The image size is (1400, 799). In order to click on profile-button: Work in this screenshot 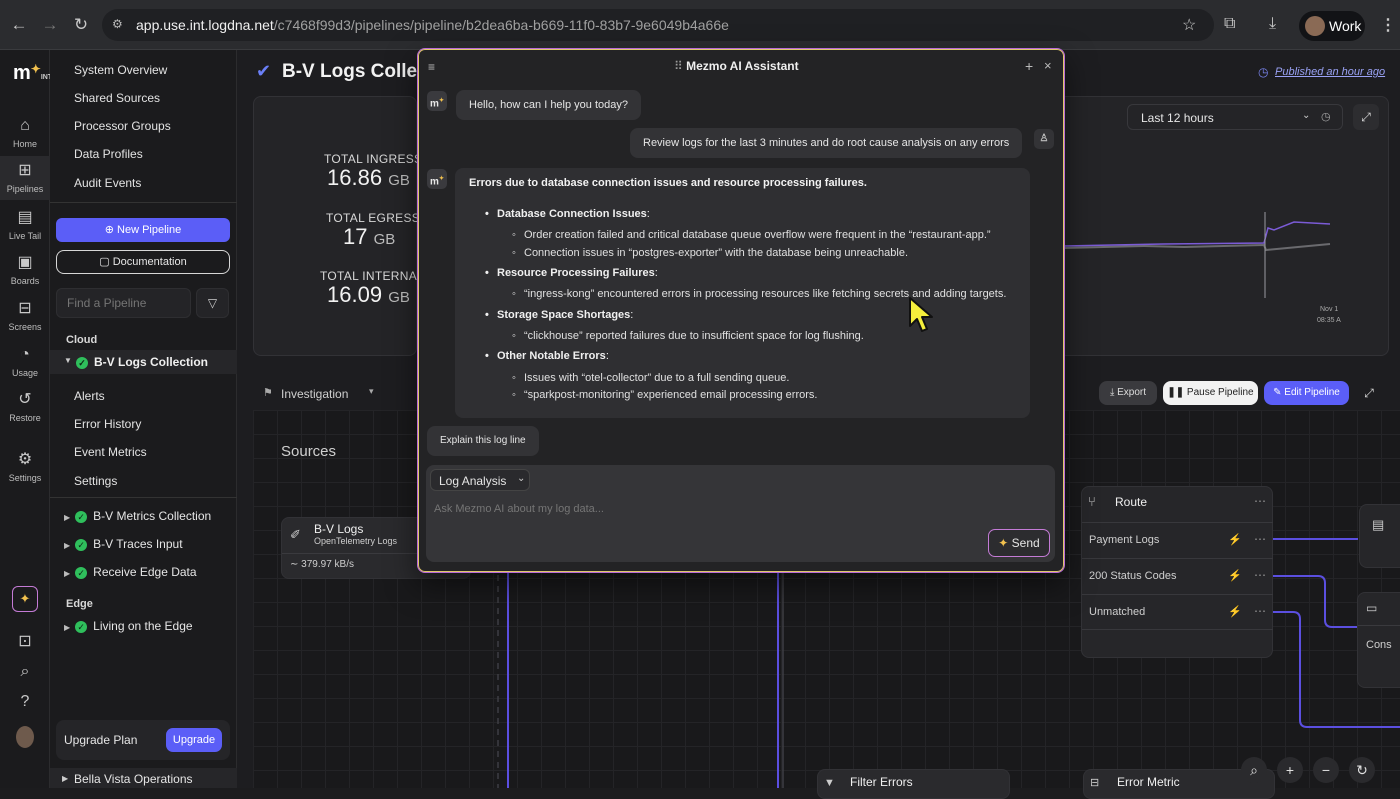, I will do `click(1332, 26)`.